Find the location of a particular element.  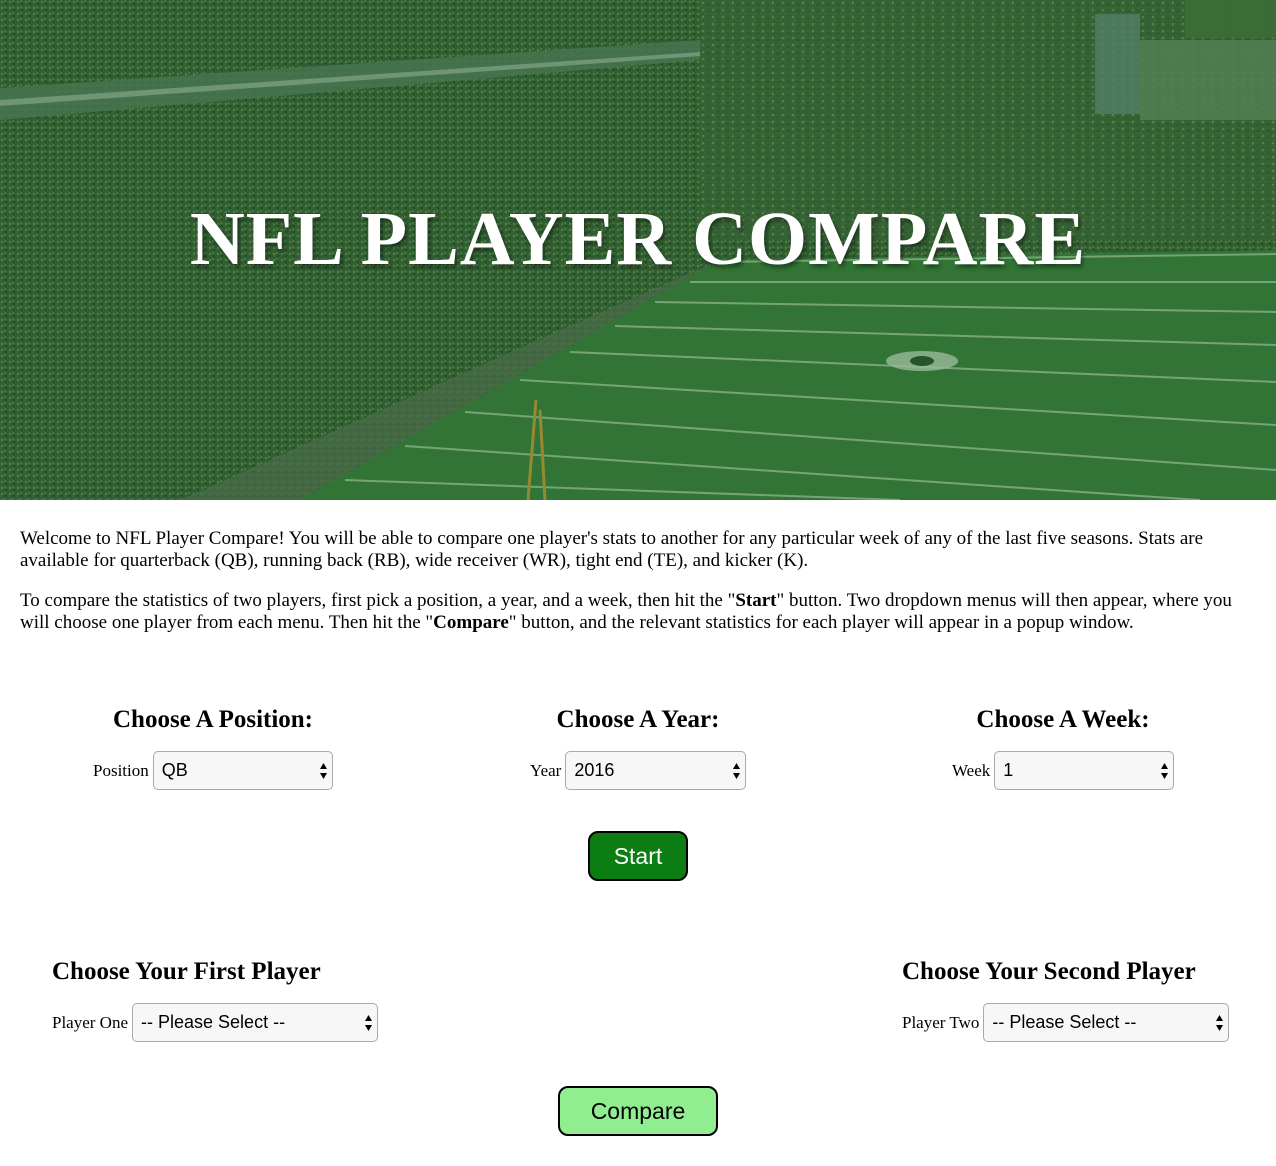

player-two-field: Player Two -- Please Select -- is located at coordinates (1067, 1022).